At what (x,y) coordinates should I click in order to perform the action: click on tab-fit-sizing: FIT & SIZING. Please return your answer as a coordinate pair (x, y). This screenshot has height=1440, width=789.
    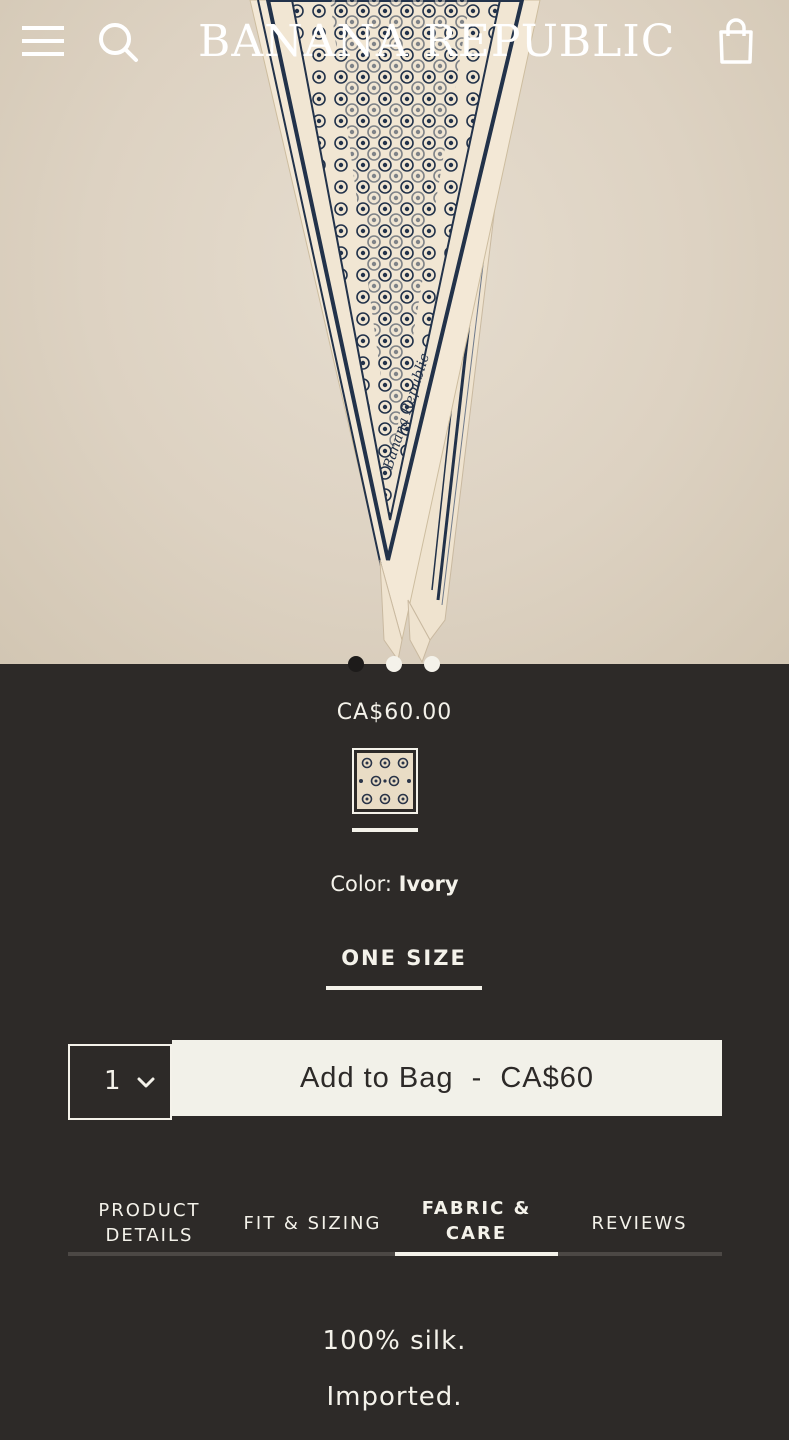
    Looking at the image, I should click on (312, 1223).